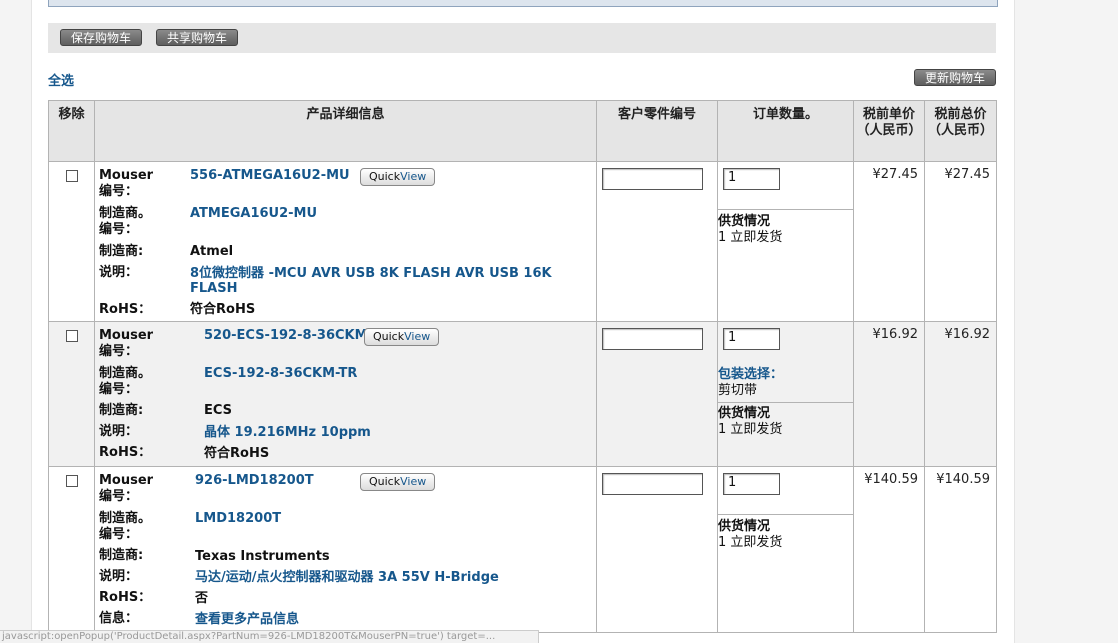 This screenshot has width=1118, height=643. Describe the element at coordinates (889, 241) in the screenshot. I see `unit-price: ¥27.45` at that location.